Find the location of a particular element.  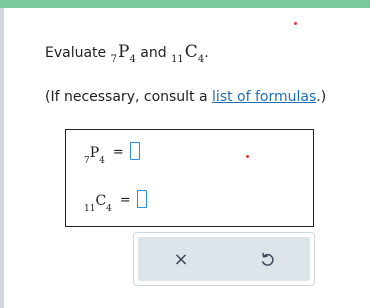

answer-perm-symbol: P is located at coordinates (94, 153).